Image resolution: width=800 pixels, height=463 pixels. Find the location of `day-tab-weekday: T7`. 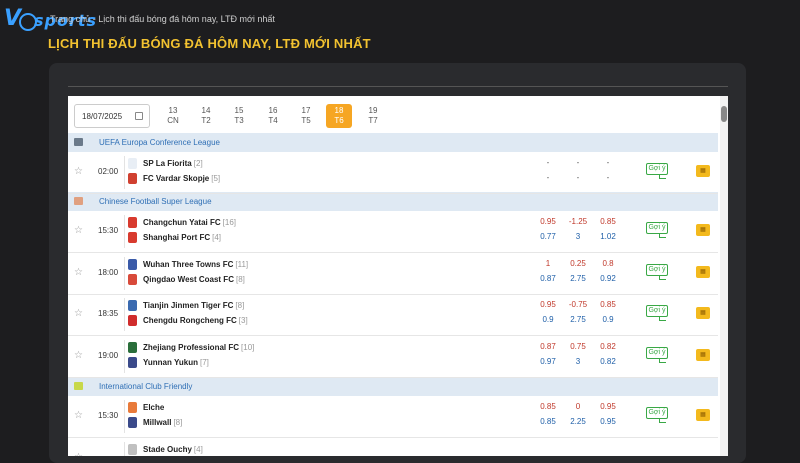

day-tab-weekday: T7 is located at coordinates (373, 120).